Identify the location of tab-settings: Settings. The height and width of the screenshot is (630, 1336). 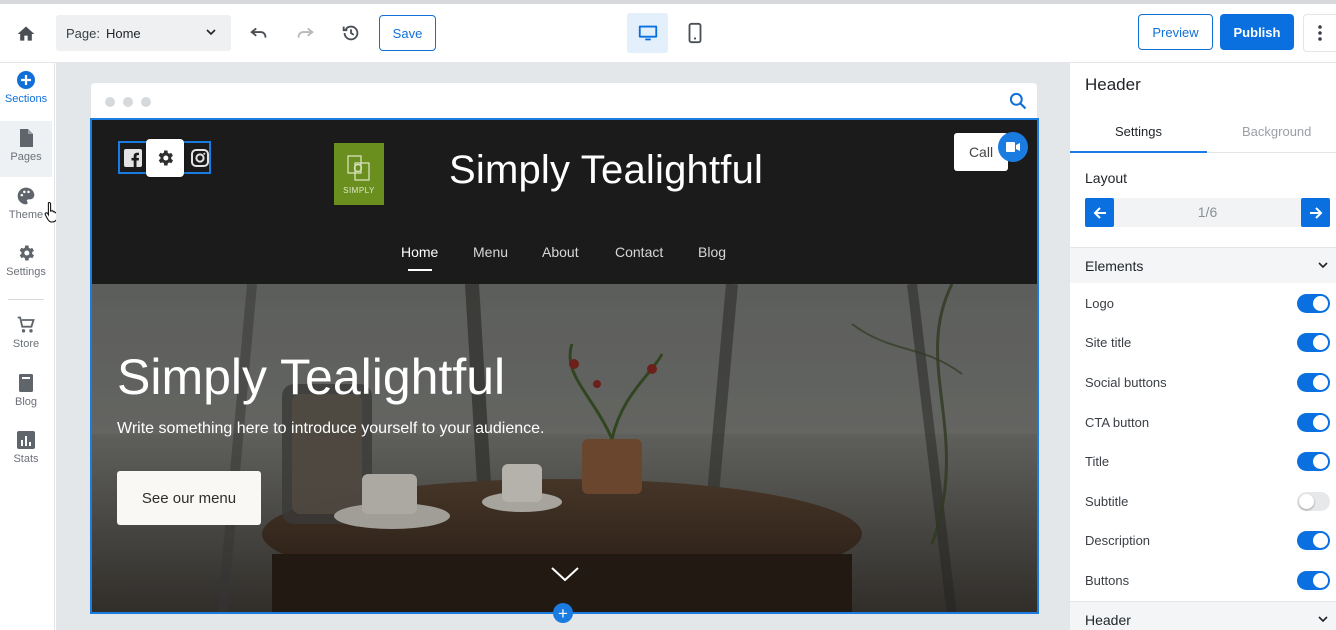
(1138, 131).